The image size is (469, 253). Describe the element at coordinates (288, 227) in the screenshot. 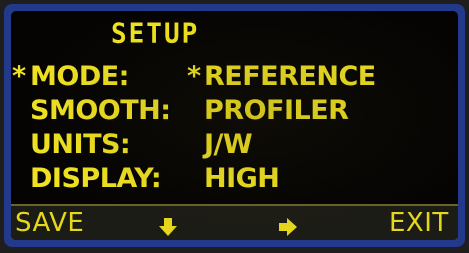

I see `arrow-right-icon` at that location.